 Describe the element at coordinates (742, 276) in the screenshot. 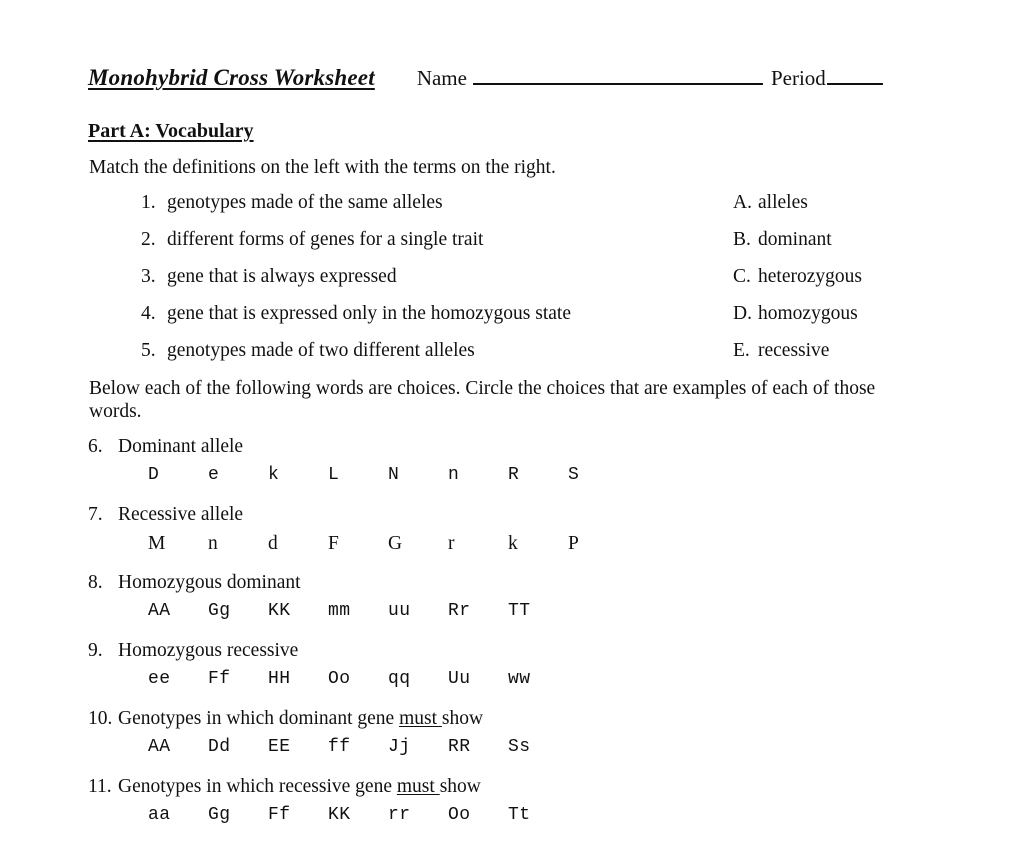

I see `term-letter: C.` at that location.